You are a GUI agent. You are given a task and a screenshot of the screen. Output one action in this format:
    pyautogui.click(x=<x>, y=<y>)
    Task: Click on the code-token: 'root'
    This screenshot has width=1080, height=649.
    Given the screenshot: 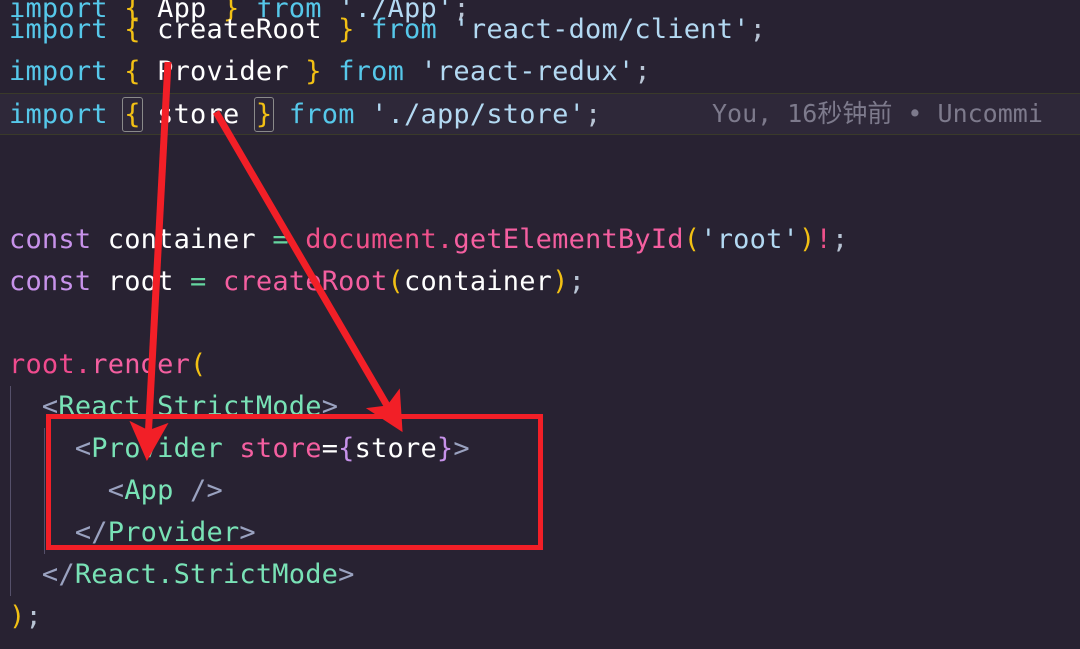 What is the action you would take?
    pyautogui.click(x=749, y=239)
    